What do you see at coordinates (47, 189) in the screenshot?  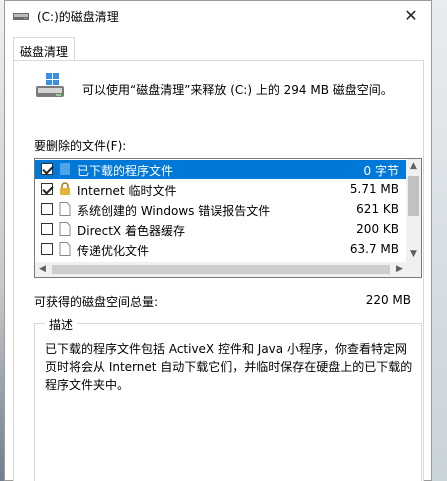 I see `checkbox-internet-temp-files` at bounding box center [47, 189].